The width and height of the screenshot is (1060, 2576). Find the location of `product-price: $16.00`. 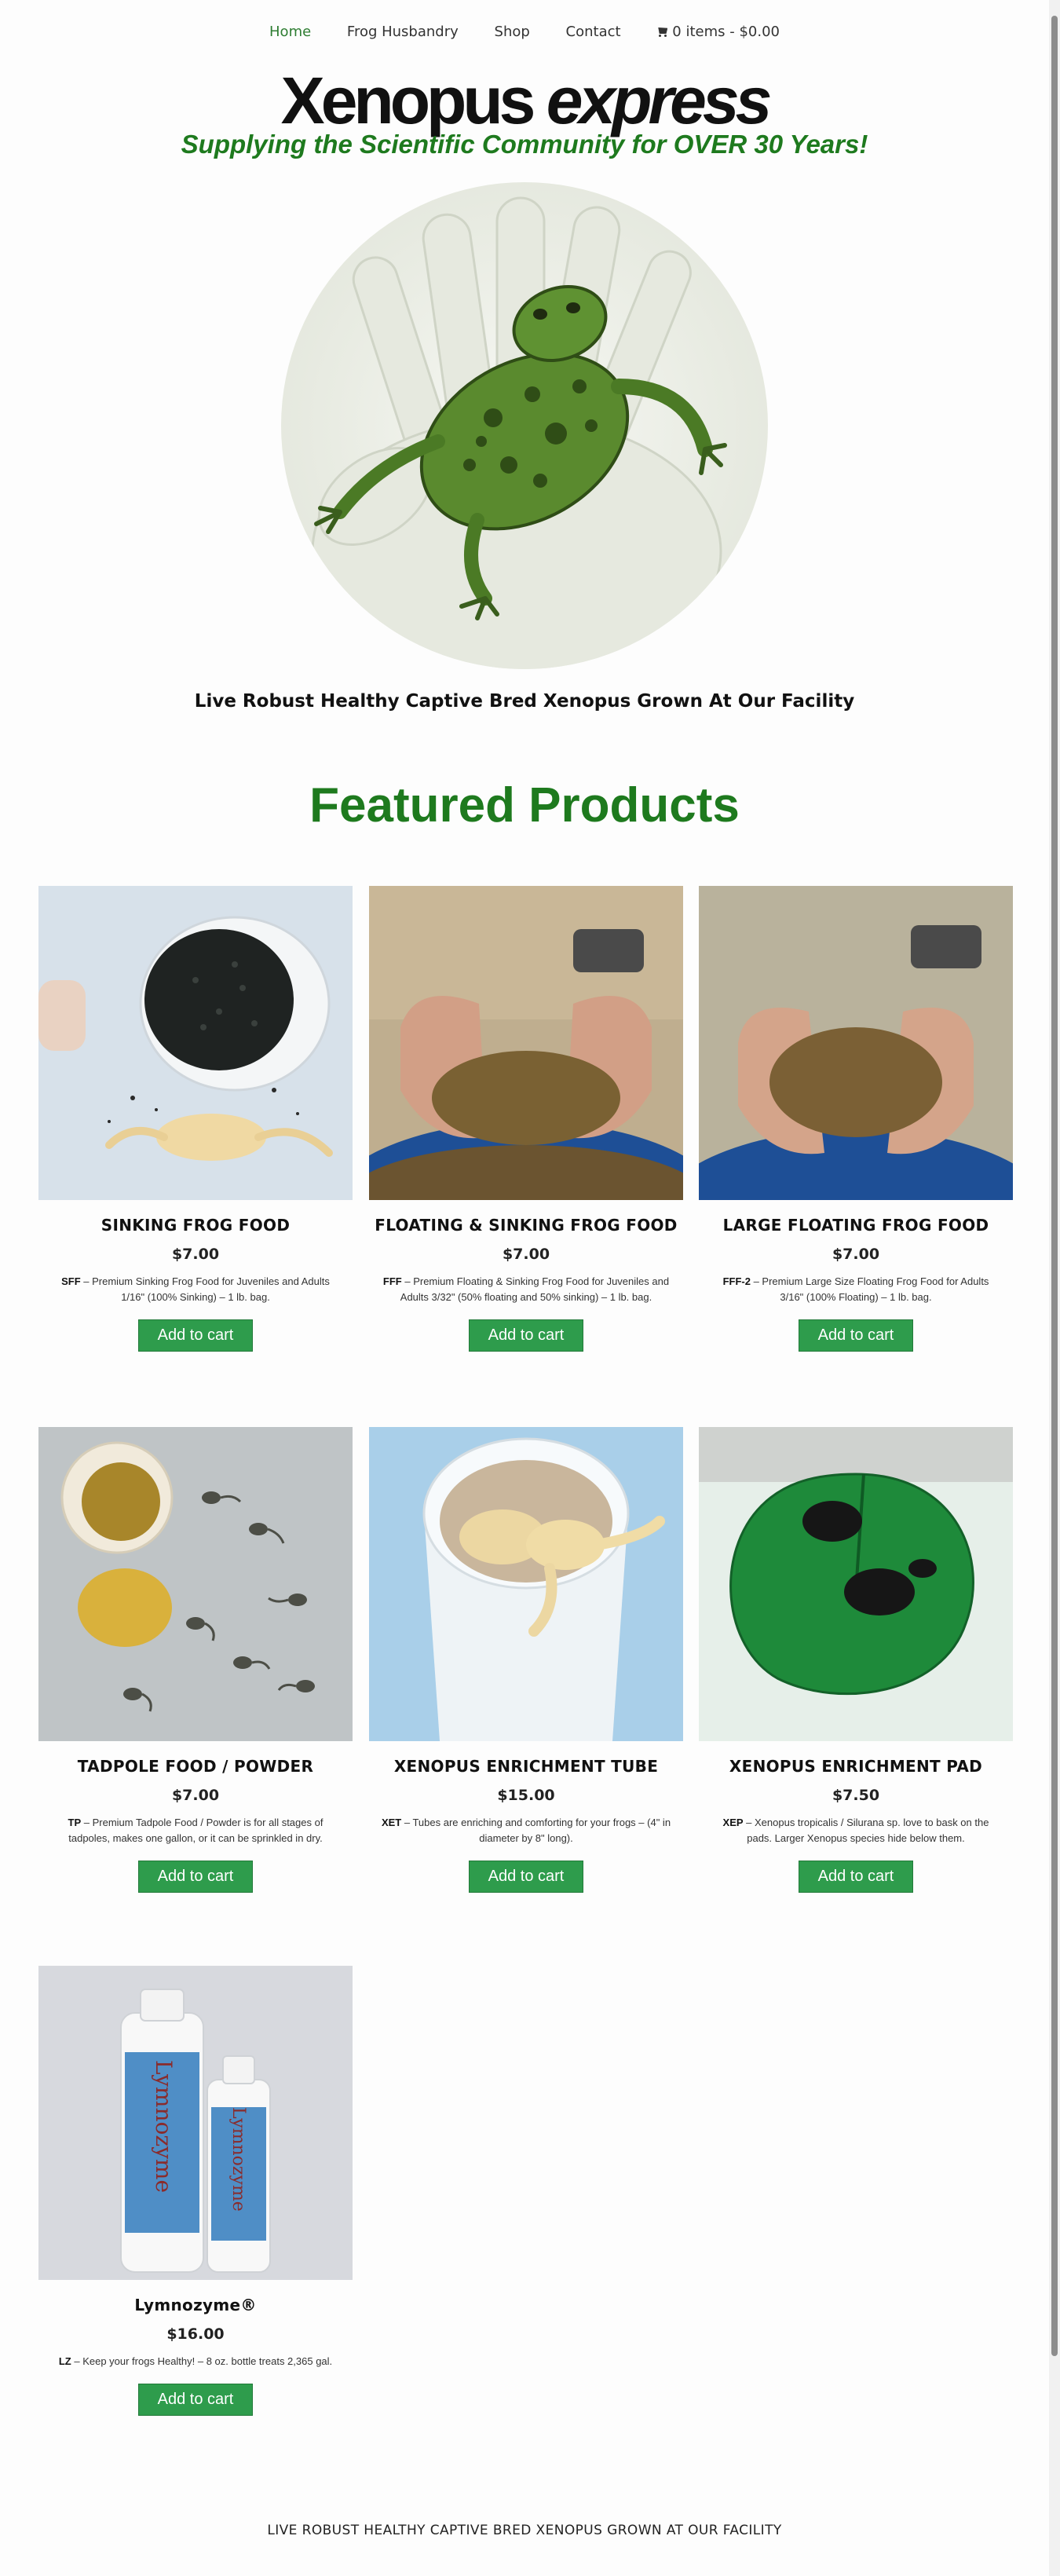

product-price: $16.00 is located at coordinates (196, 2334).